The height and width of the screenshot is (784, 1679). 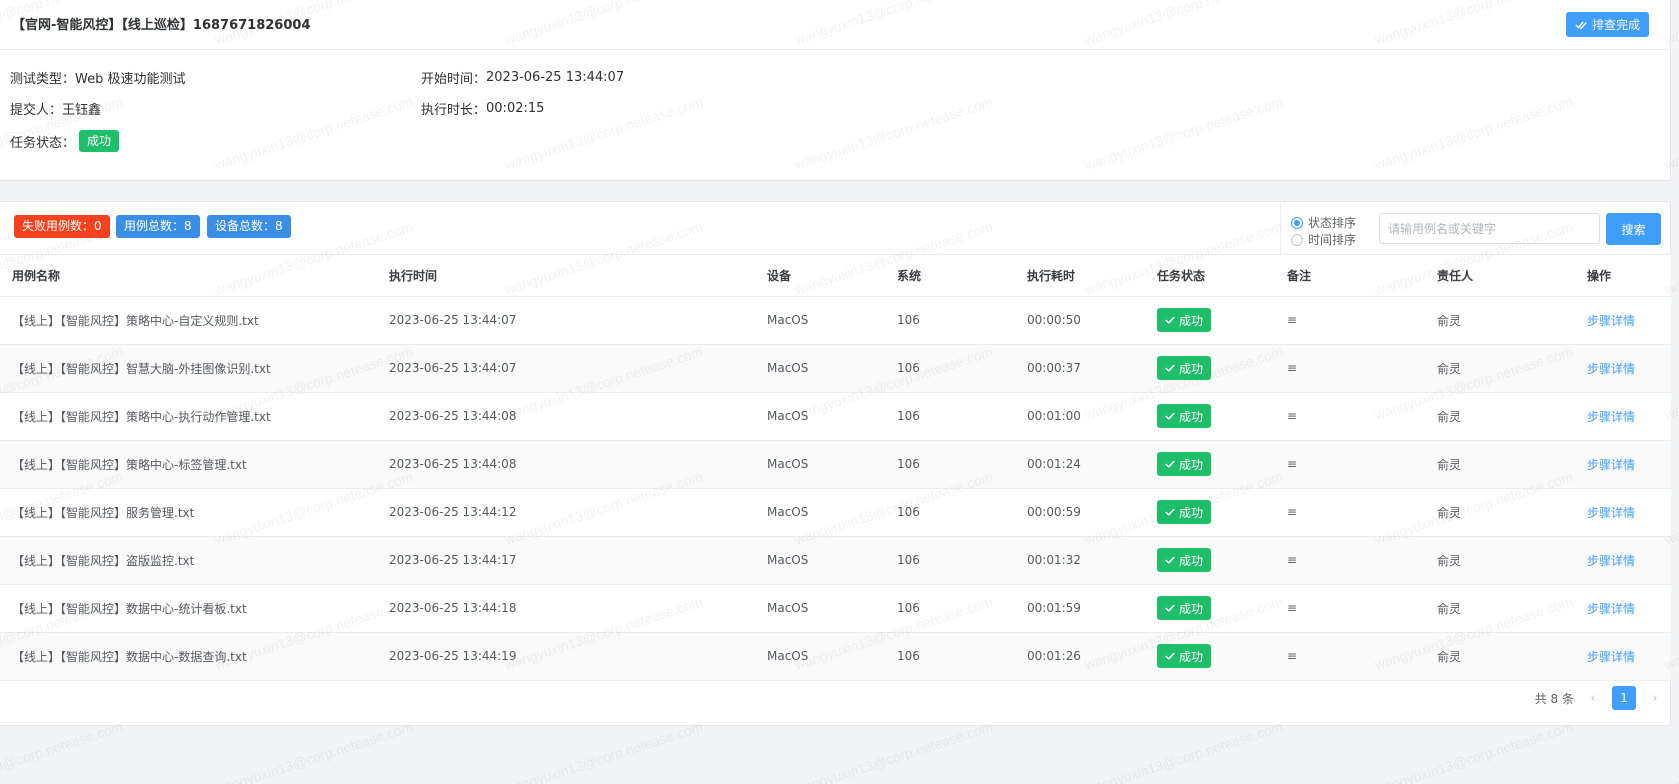 I want to click on pagination: 共 8 条 ‹ 1 ›, so click(x=1598, y=698).